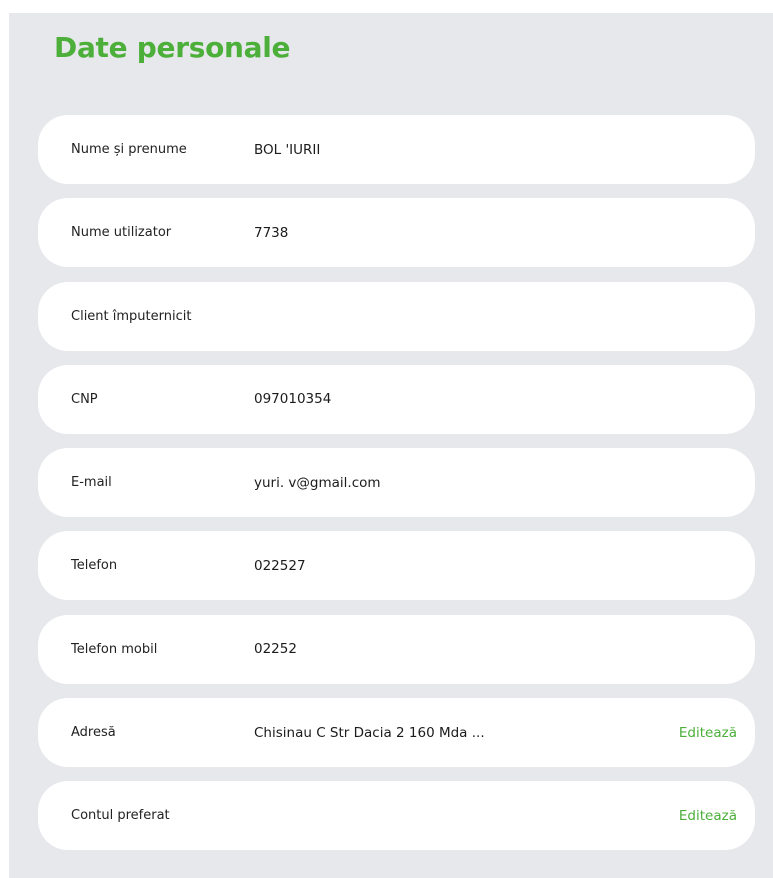 The height and width of the screenshot is (878, 773). Describe the element at coordinates (131, 316) in the screenshot. I see `field-label-authorized-client: Client împuternicit` at that location.